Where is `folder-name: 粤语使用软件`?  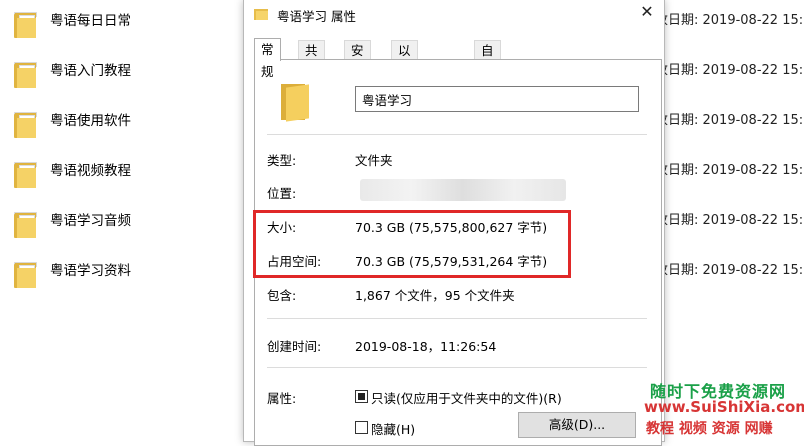
folder-name: 粤语使用软件 is located at coordinates (90, 121).